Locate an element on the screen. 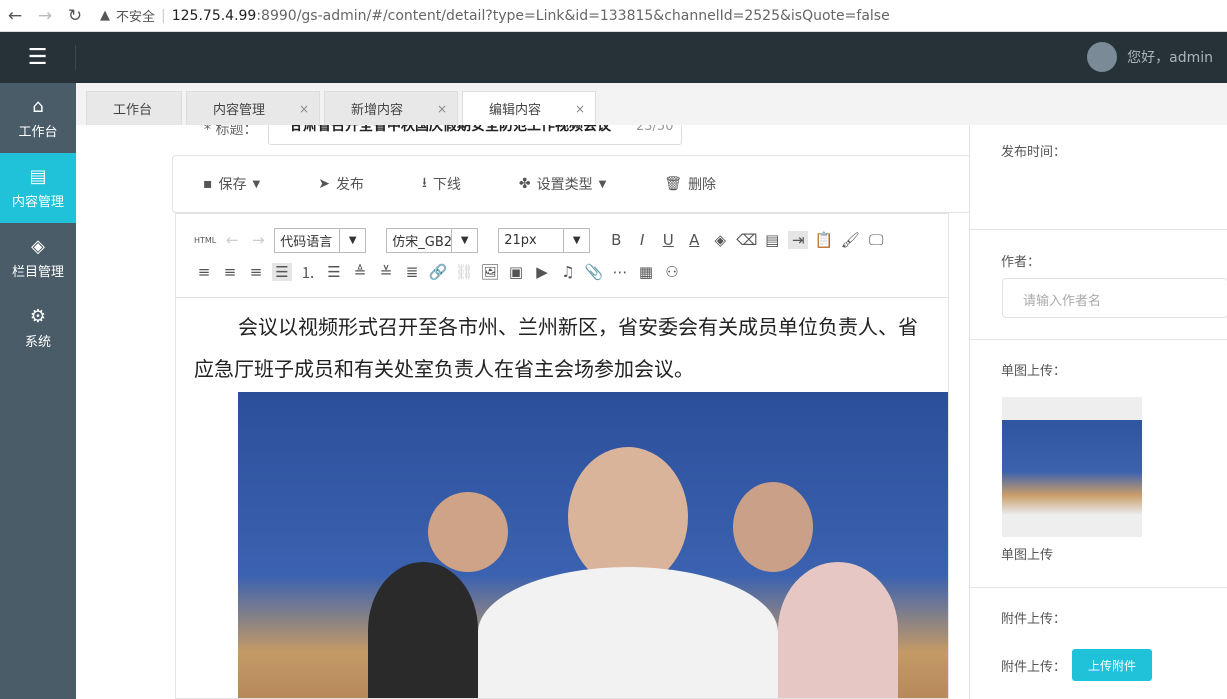 The width and height of the screenshot is (1227, 699). ordered-list-icon: ⒈ is located at coordinates (308, 272).